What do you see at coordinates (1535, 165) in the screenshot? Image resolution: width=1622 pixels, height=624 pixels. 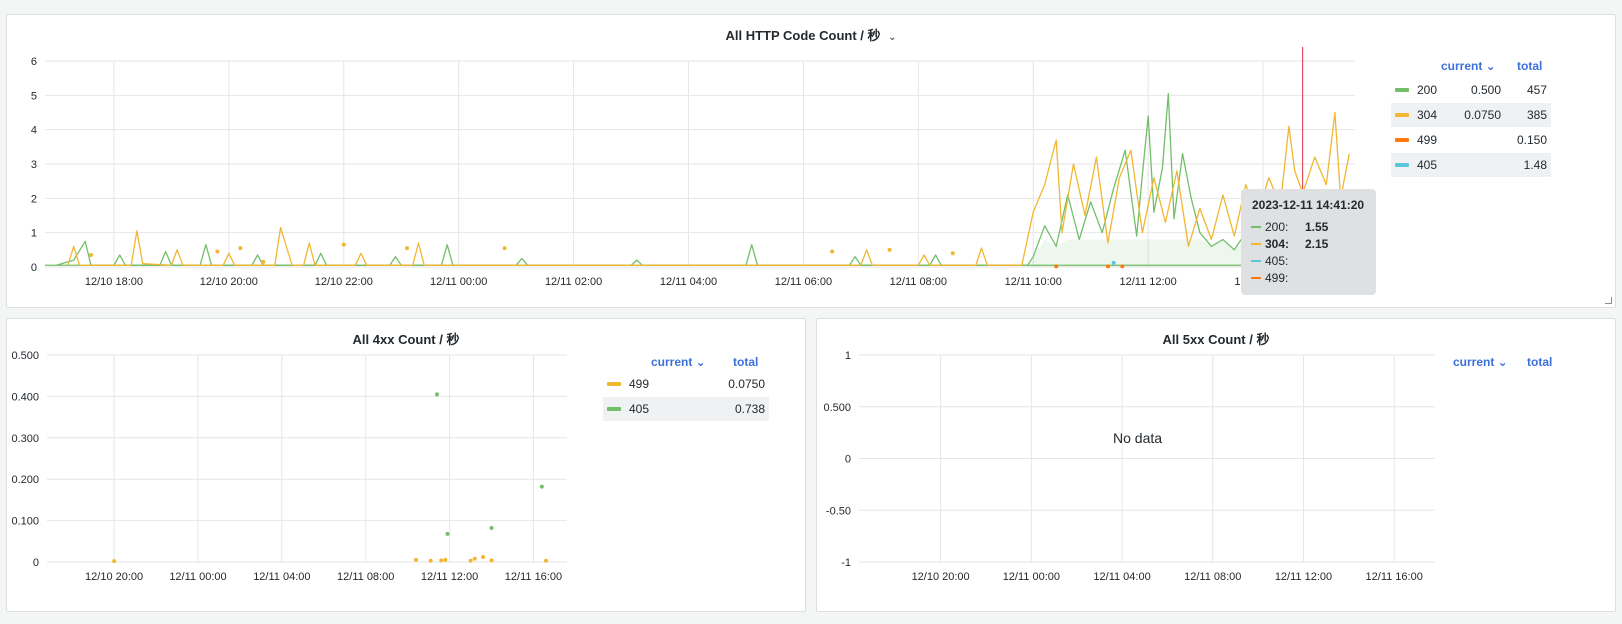 I see `legend-total-value: 1.48` at bounding box center [1535, 165].